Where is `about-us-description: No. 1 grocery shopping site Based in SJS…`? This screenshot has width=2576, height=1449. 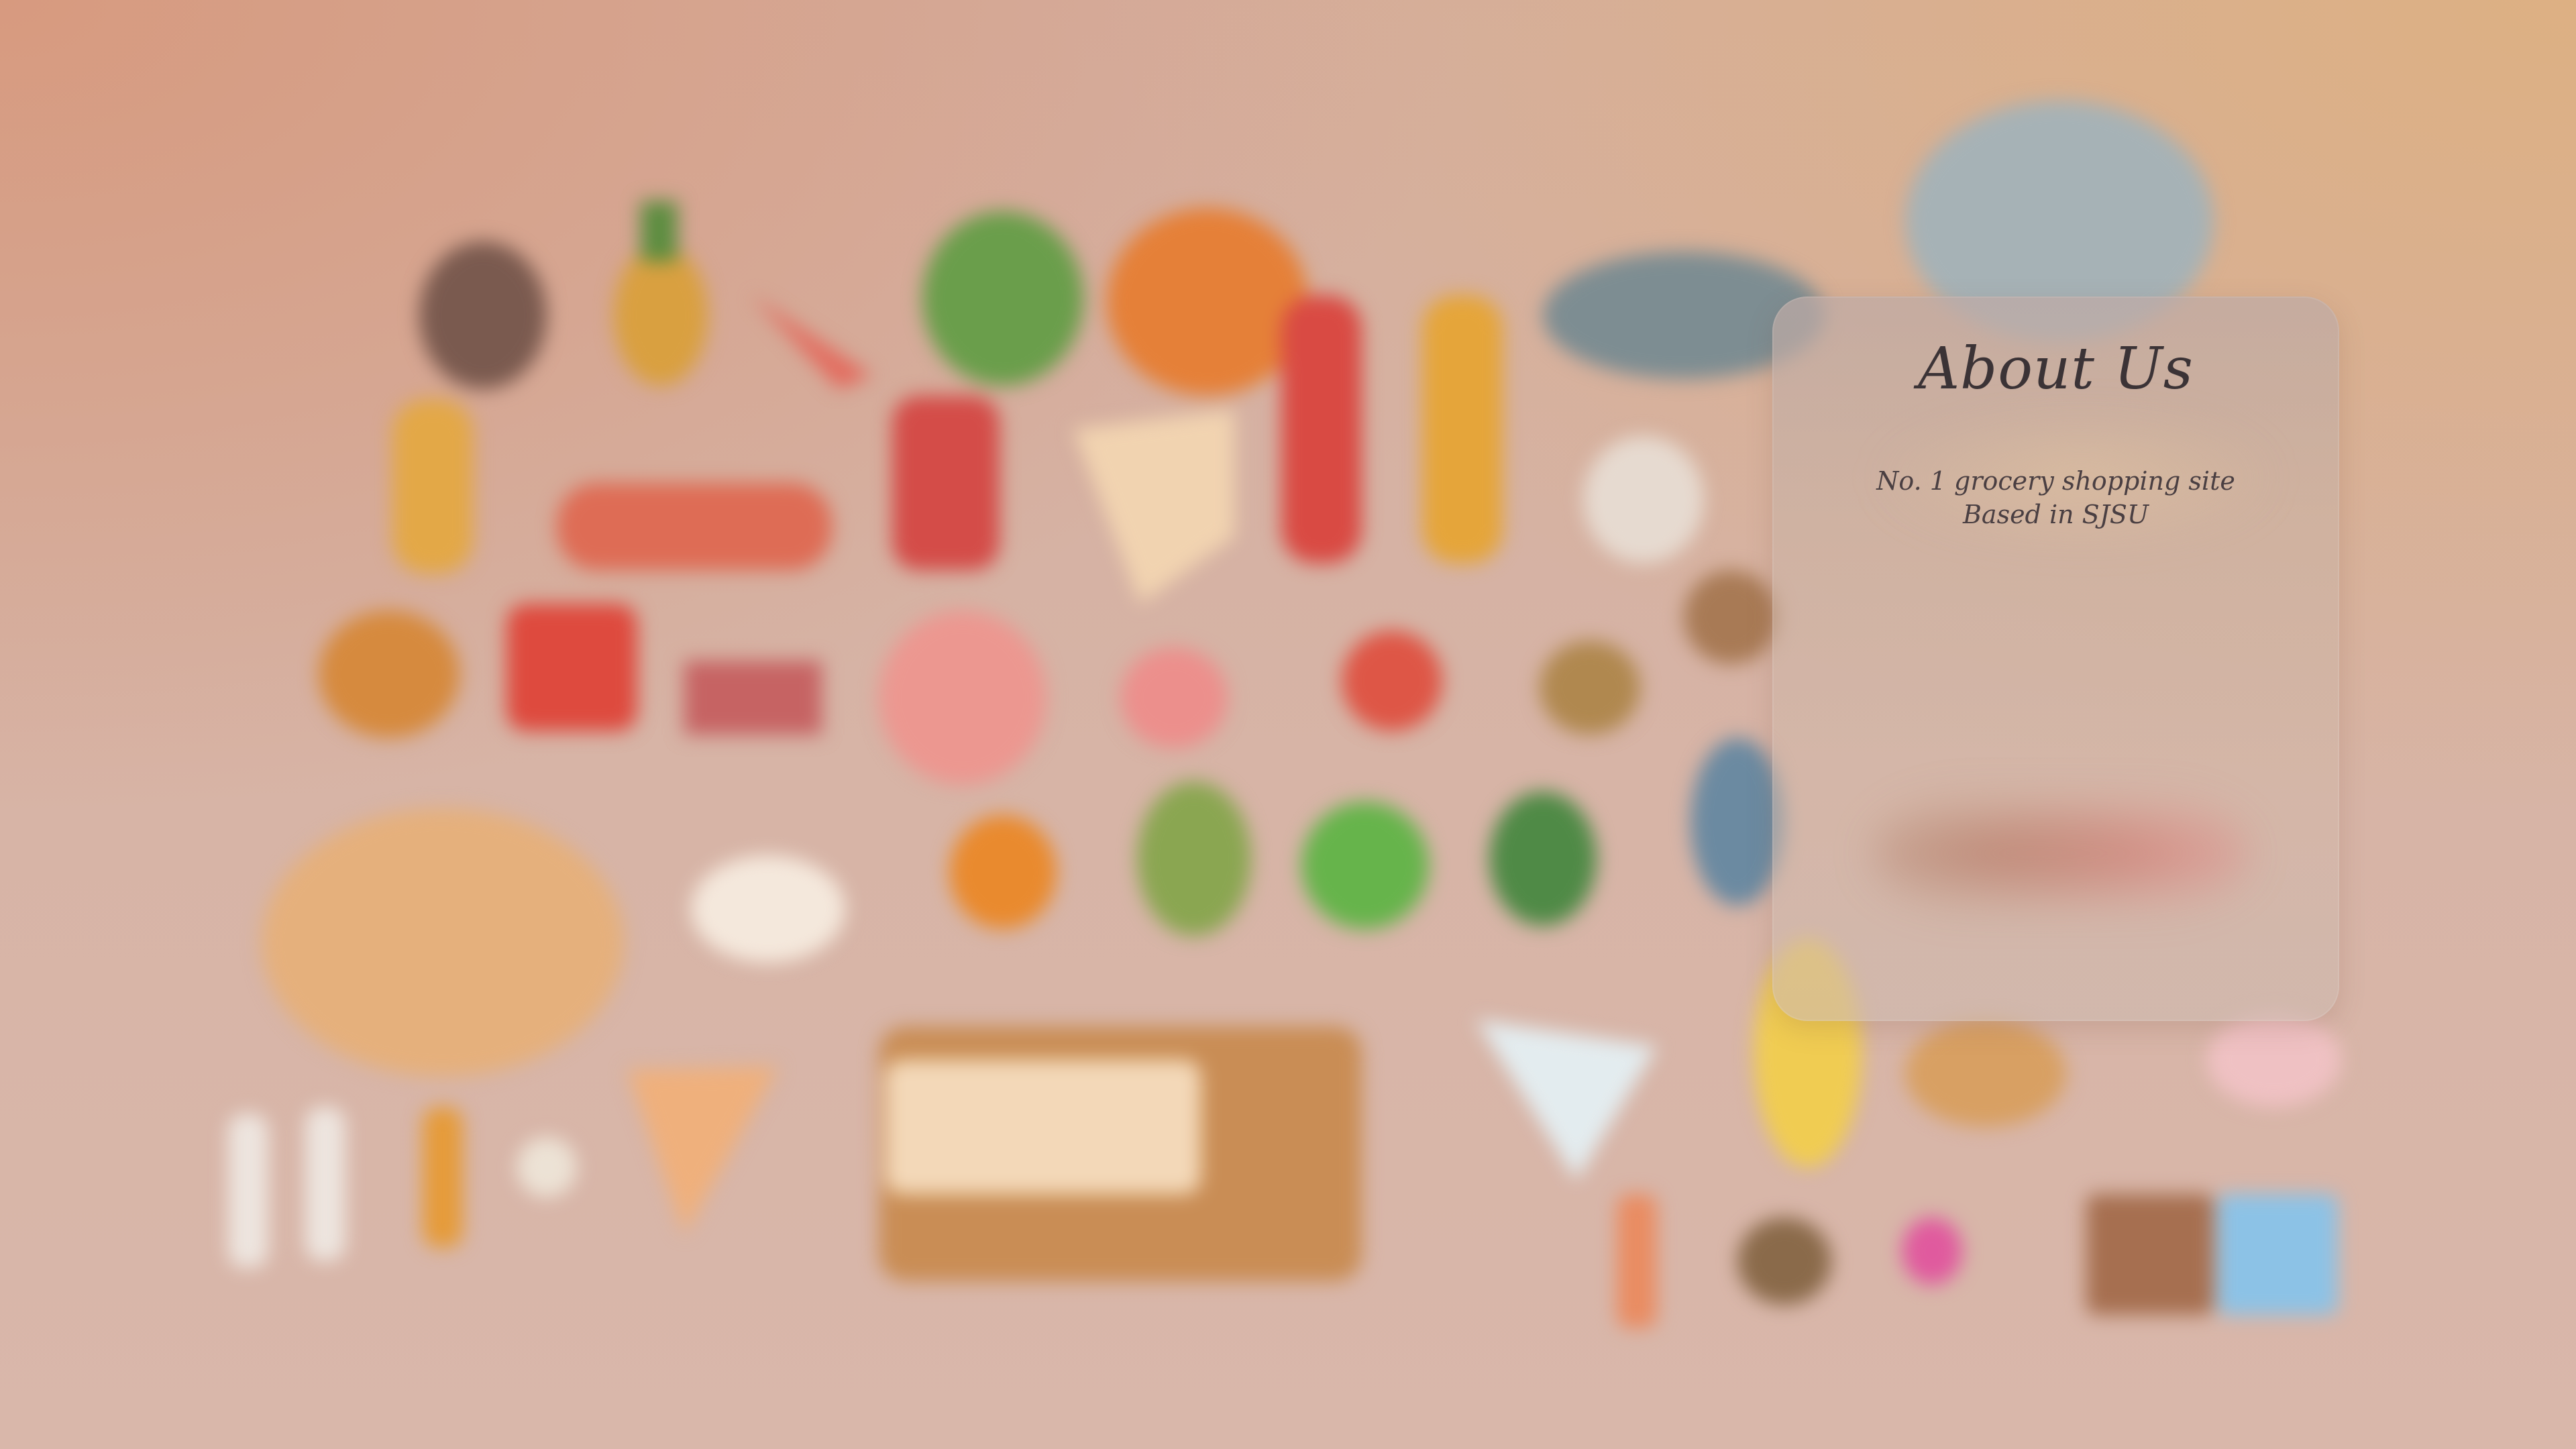 about-us-description: No. 1 grocery shopping site Based in SJS… is located at coordinates (2055, 497).